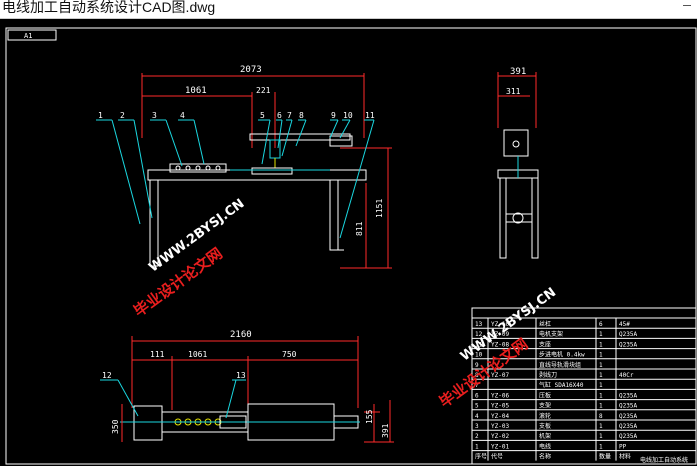 The height and width of the screenshot is (466, 697). Describe the element at coordinates (545, 436) in the screenshot. I see `bom-name: 机架` at that location.